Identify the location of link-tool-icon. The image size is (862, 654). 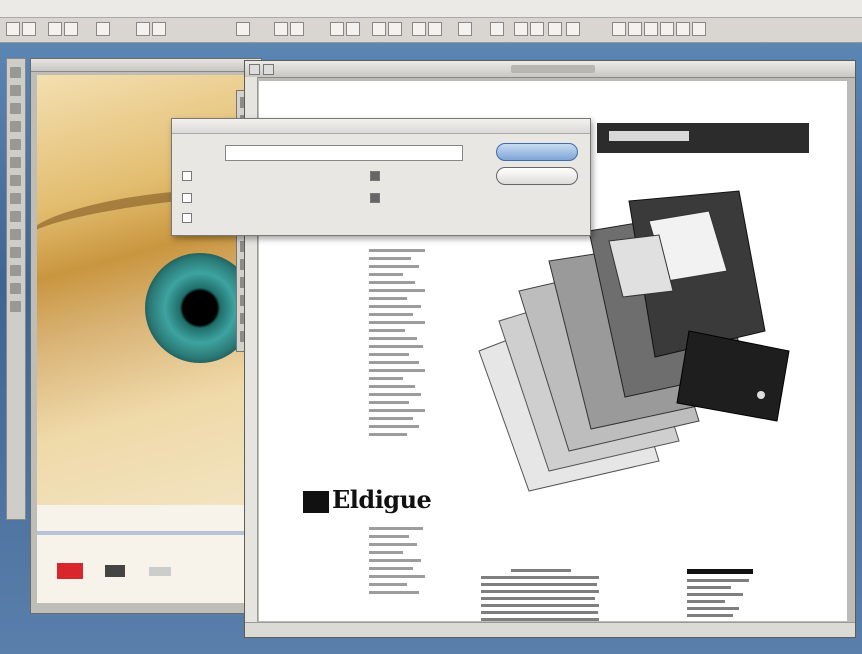
(15, 234).